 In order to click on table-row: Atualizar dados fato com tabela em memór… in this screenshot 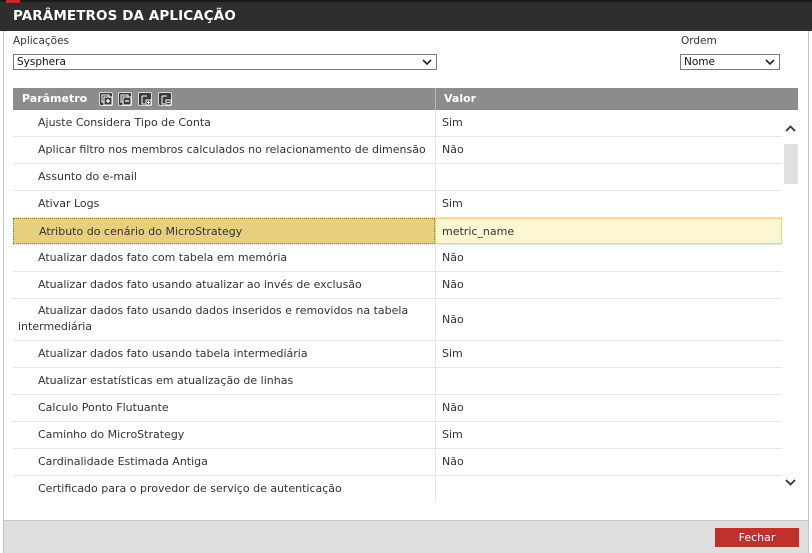, I will do `click(397, 258)`.